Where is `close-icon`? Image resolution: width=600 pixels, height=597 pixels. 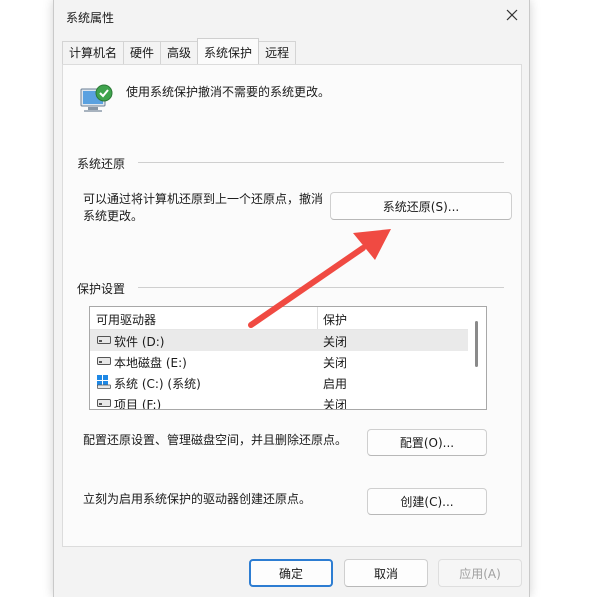
close-icon is located at coordinates (512, 15).